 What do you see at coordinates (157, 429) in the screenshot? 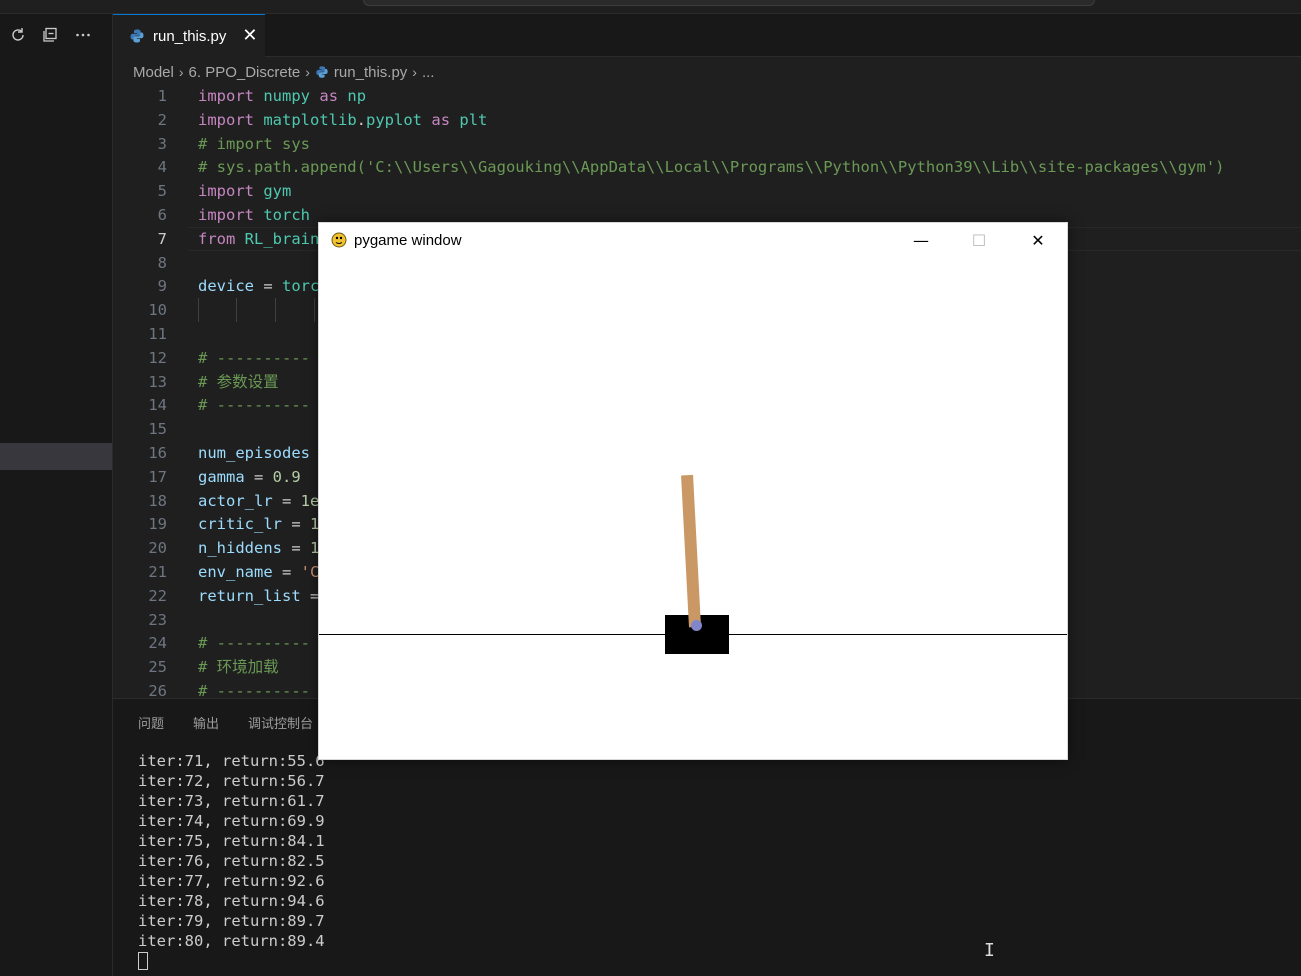
I see `line-number: 15` at bounding box center [157, 429].